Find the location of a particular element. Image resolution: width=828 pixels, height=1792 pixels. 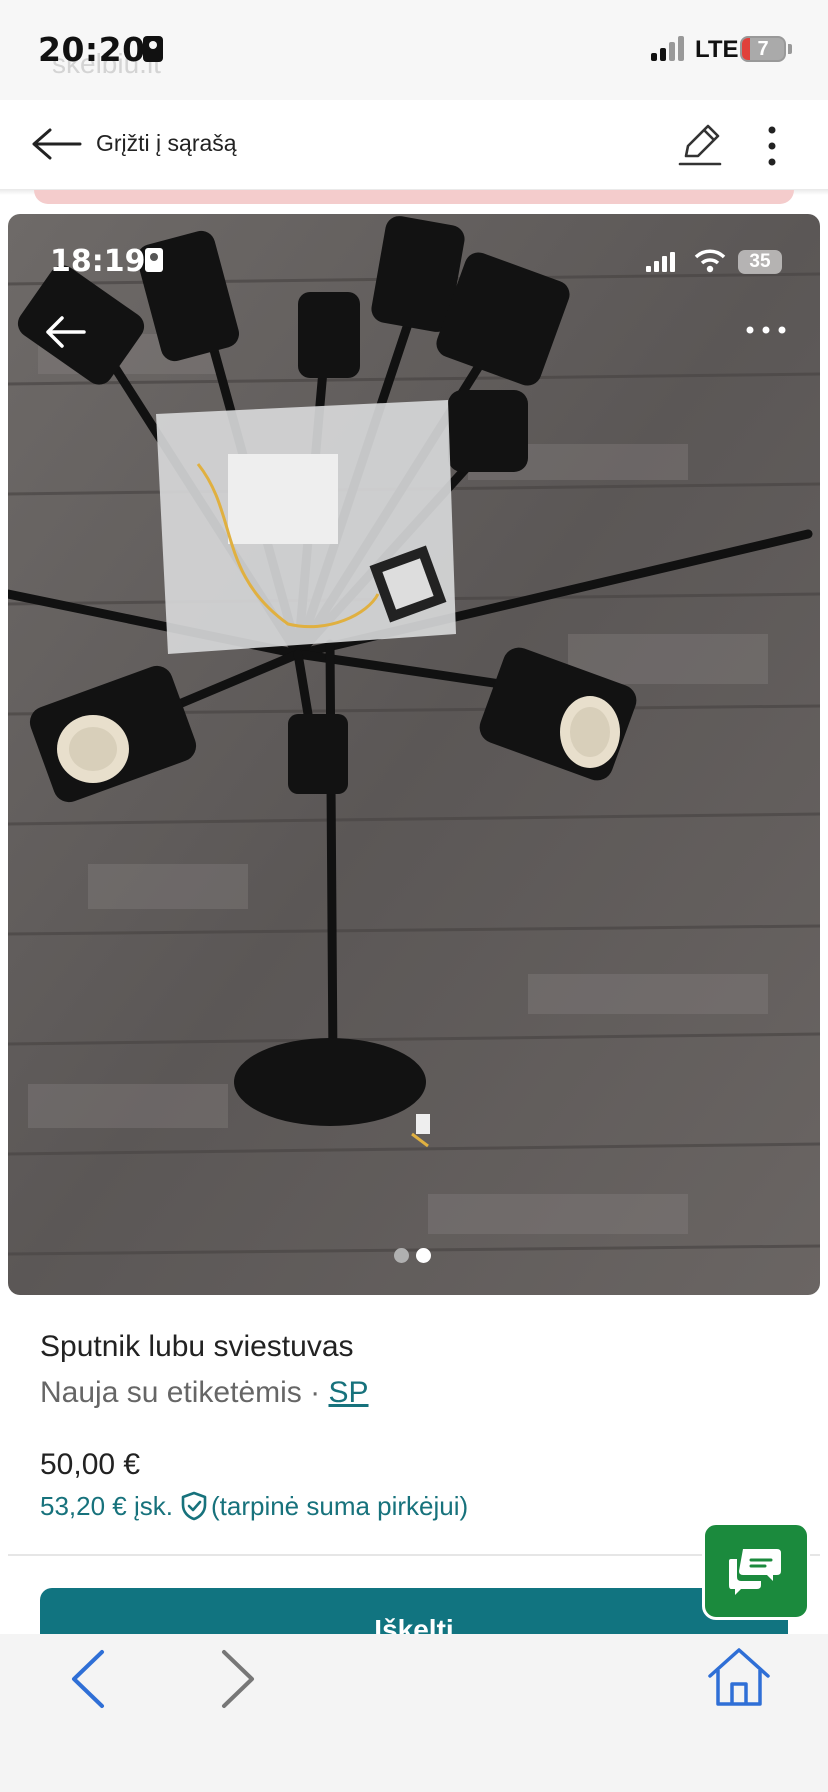

home-icon is located at coordinates (739, 1677).